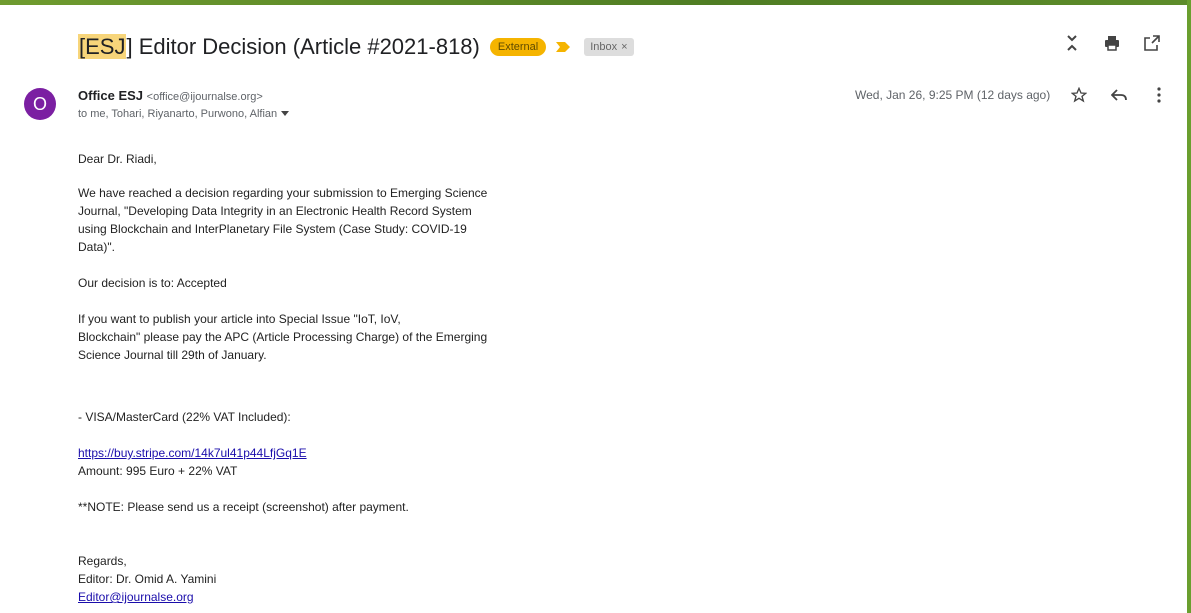  I want to click on message-date: Wed, Jan 26, 9:25 PM (12 days ago), so click(953, 95).